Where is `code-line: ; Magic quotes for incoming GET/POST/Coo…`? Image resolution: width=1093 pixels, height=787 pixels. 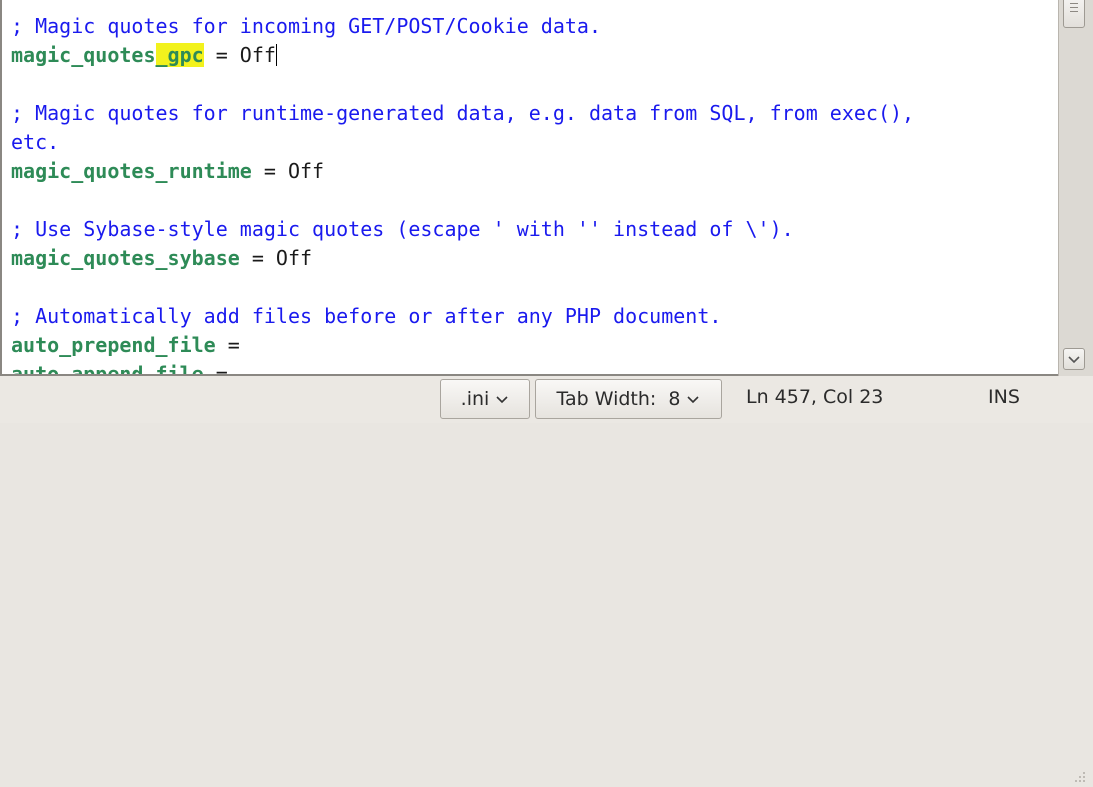
code-line: ; Magic quotes for incoming GET/POST/Coo… is located at coordinates (462, 26).